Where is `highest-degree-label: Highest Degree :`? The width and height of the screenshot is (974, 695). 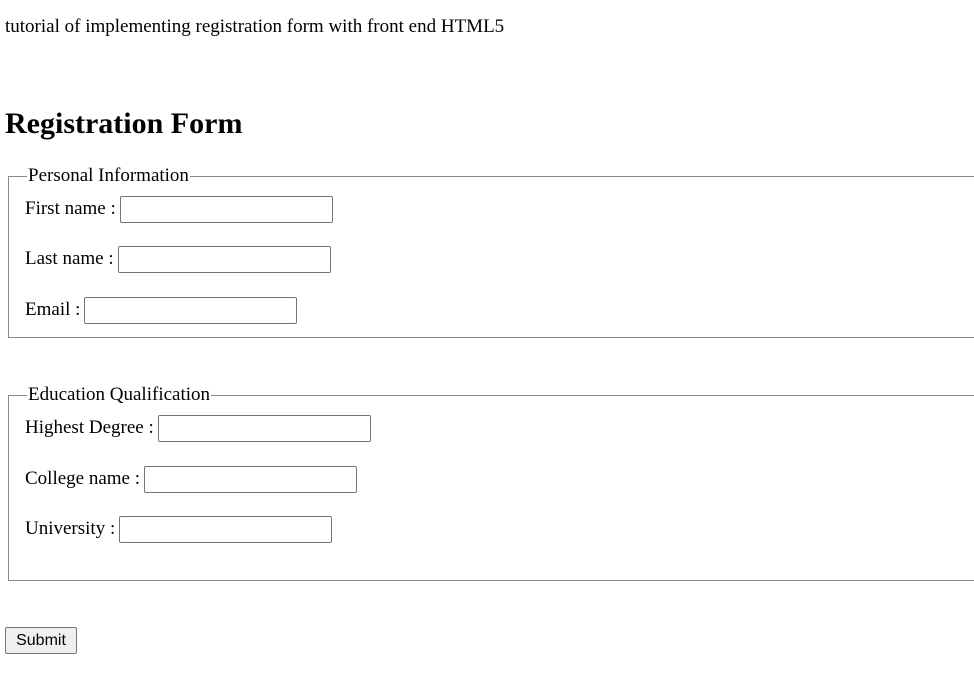
highest-degree-label: Highest Degree : is located at coordinates (89, 427).